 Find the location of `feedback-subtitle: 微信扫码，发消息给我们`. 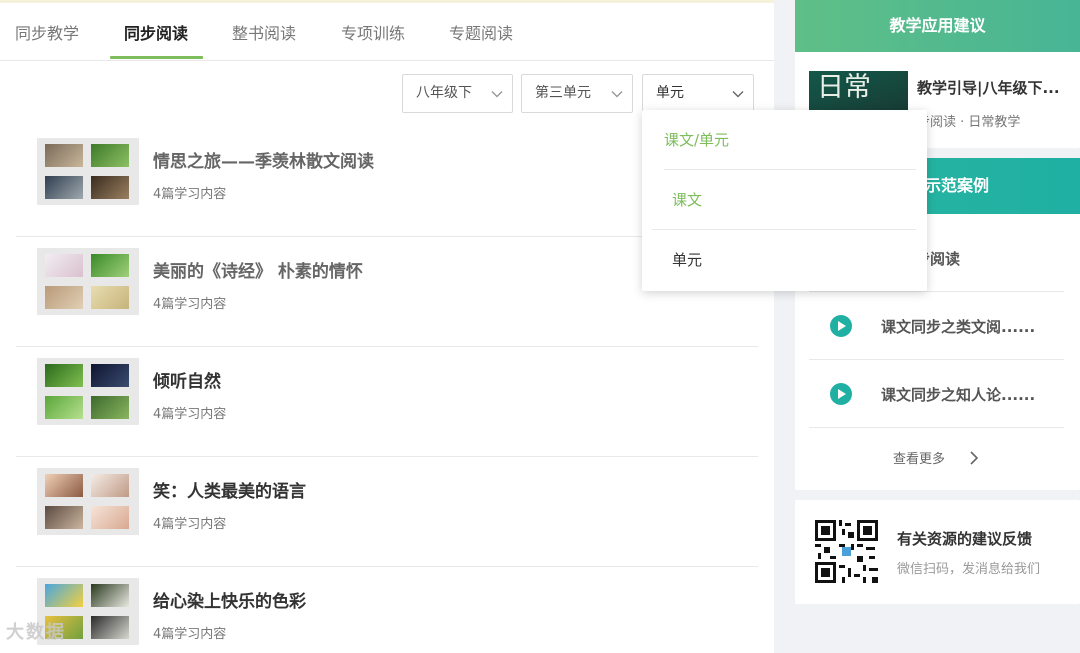

feedback-subtitle: 微信扫码，发消息给我们 is located at coordinates (969, 569).